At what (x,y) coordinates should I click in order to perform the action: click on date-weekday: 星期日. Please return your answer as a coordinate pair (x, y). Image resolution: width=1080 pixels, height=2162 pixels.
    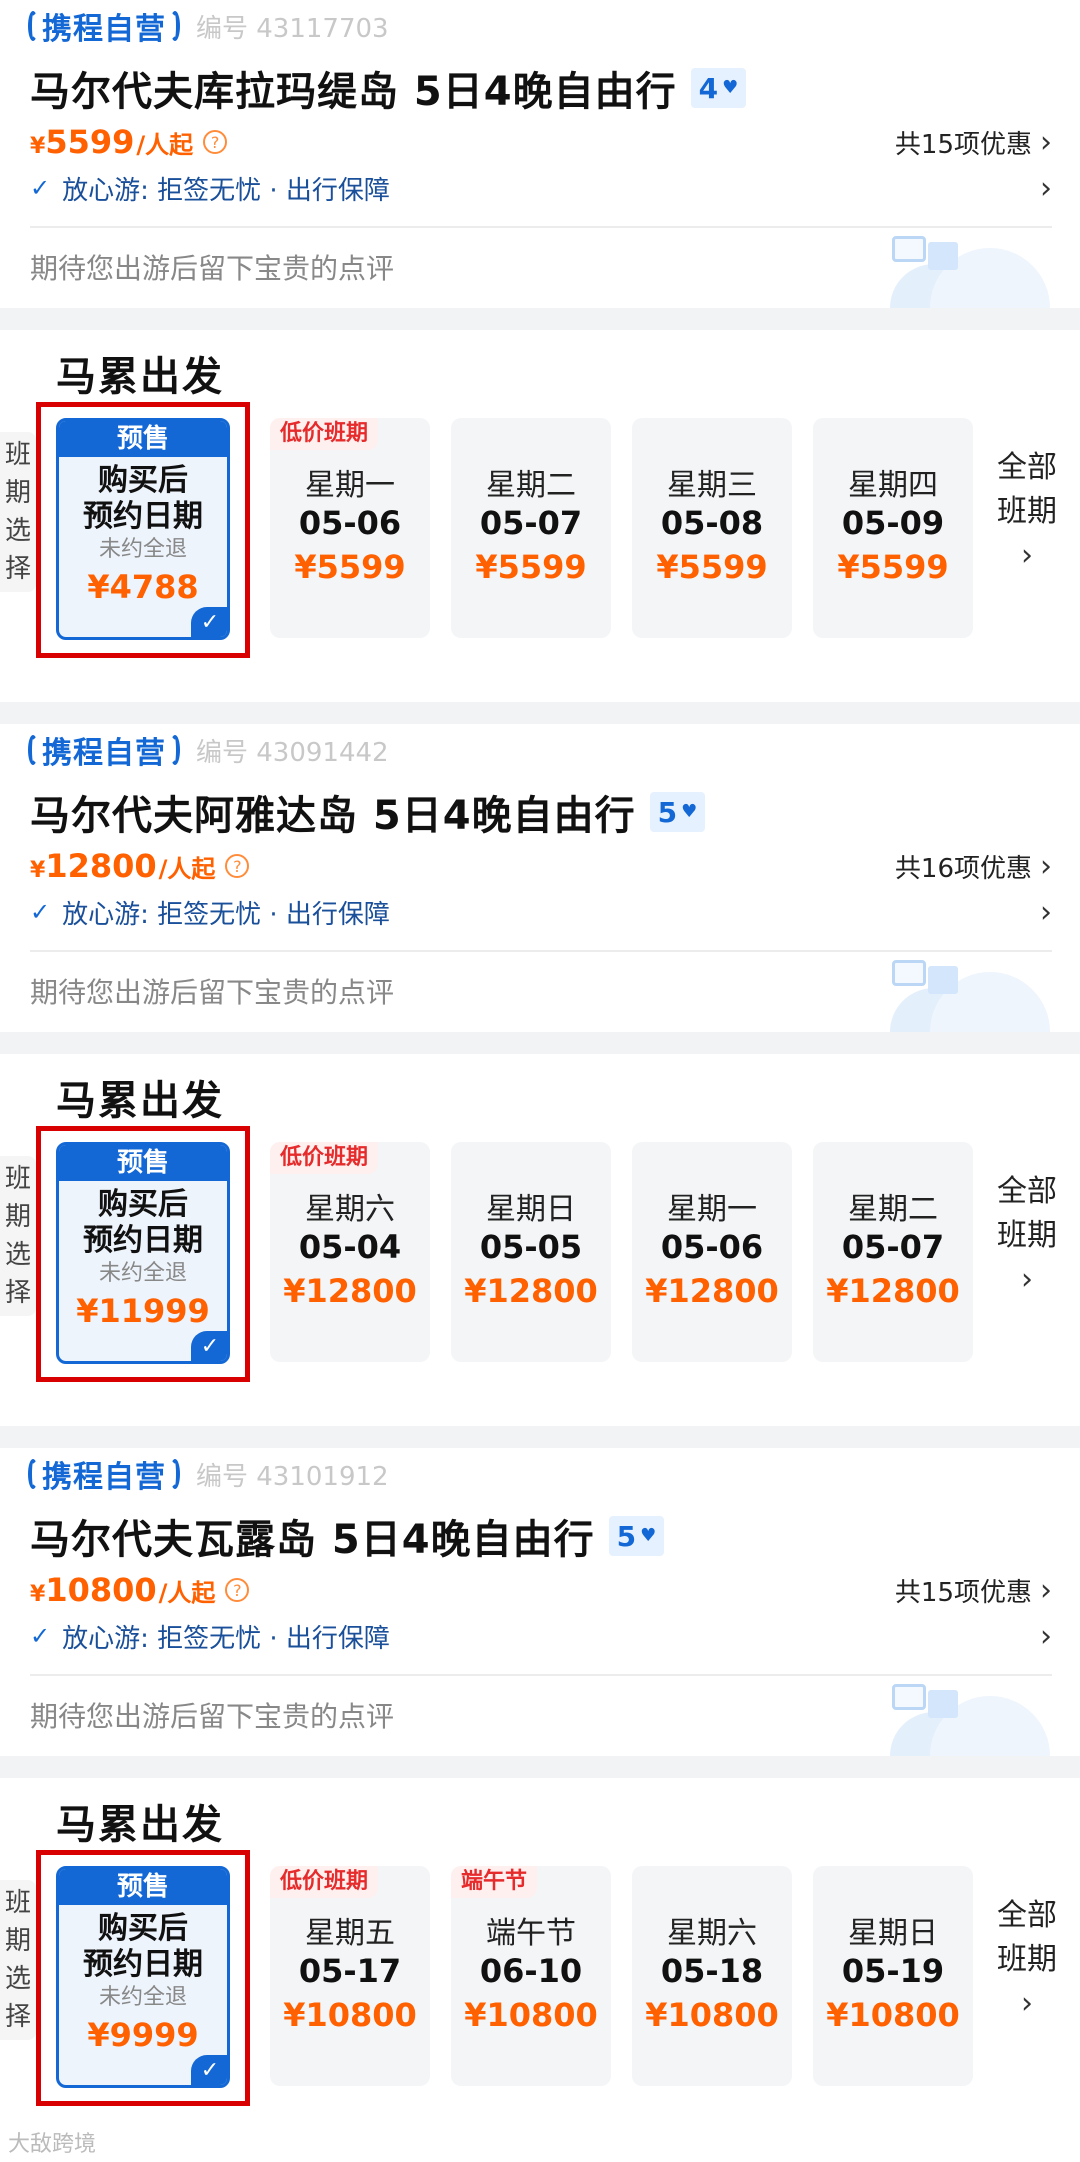
    Looking at the image, I should click on (893, 1933).